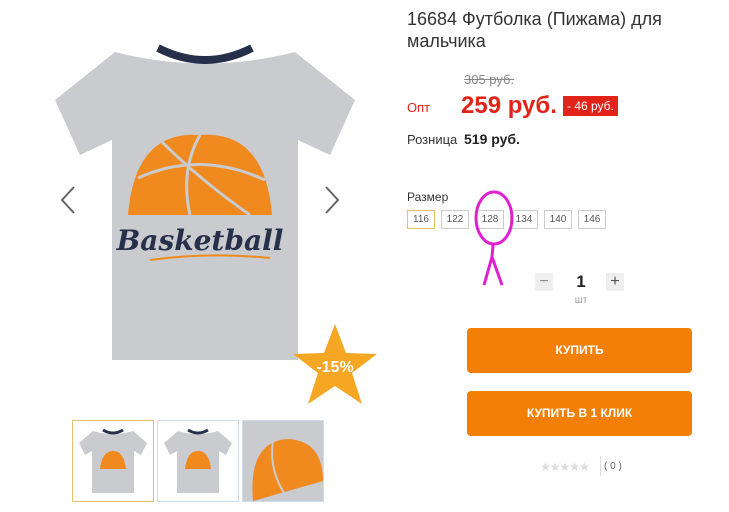 This screenshot has width=729, height=512. Describe the element at coordinates (421, 219) in the screenshot. I see `size-option-116: 116` at that location.